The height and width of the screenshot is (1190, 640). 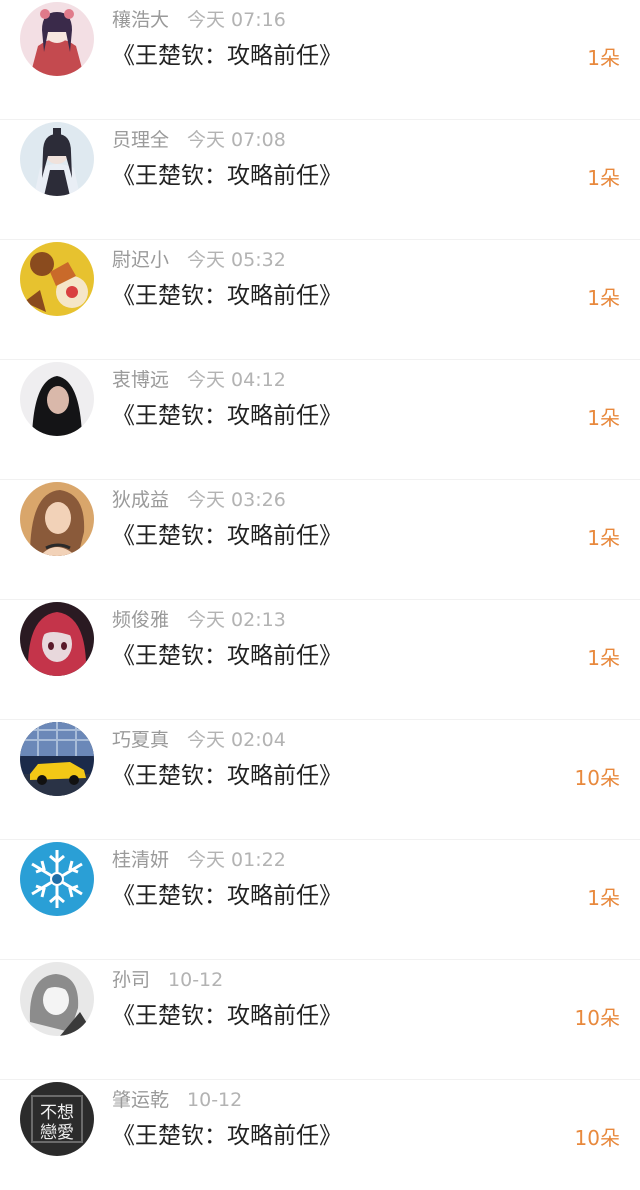 I want to click on user-name: 衷博远, so click(x=140, y=380).